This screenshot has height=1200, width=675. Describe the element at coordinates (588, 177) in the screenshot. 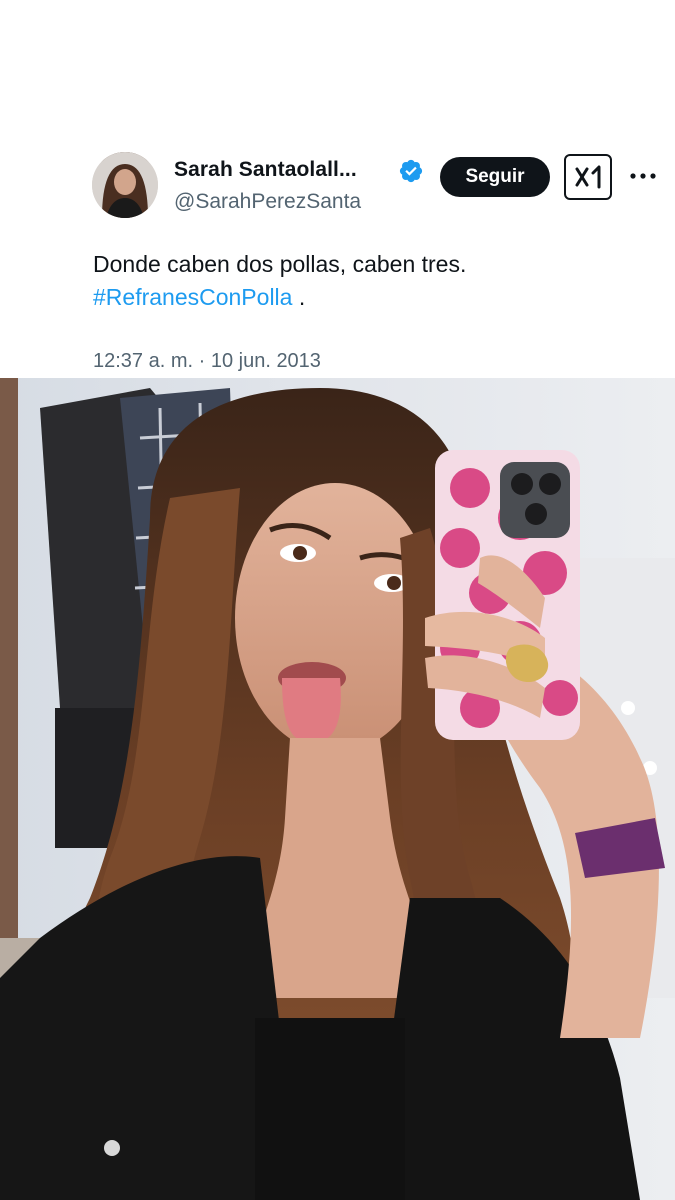

I see `grok-icon` at that location.